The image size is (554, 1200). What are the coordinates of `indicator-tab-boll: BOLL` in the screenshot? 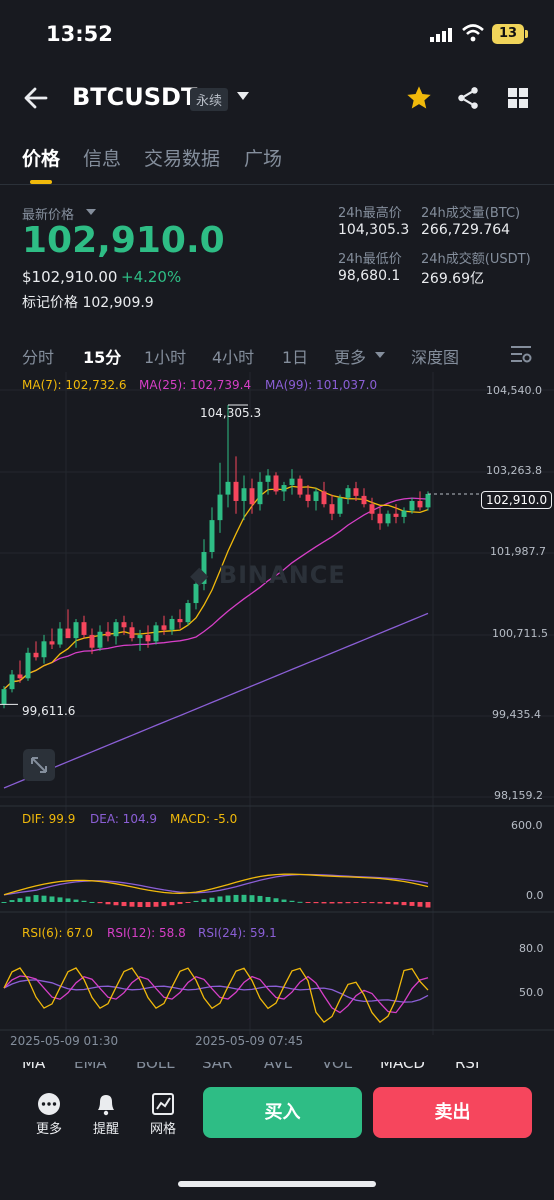 It's located at (155, 1067).